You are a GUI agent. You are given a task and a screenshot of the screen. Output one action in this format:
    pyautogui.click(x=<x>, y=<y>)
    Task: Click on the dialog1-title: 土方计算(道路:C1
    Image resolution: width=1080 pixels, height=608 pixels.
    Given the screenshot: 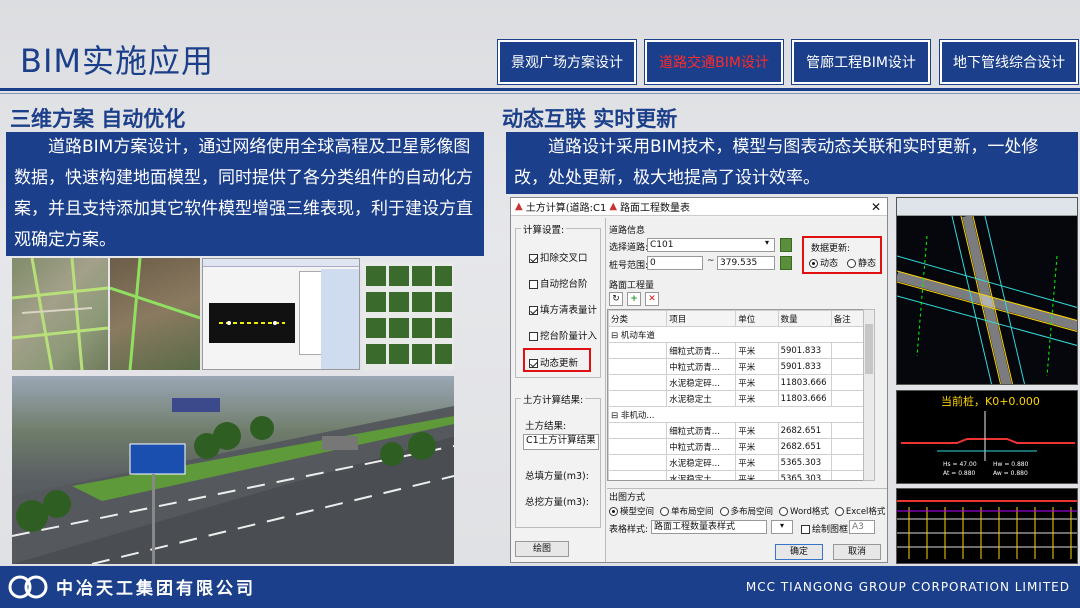 What is the action you would take?
    pyautogui.click(x=566, y=208)
    